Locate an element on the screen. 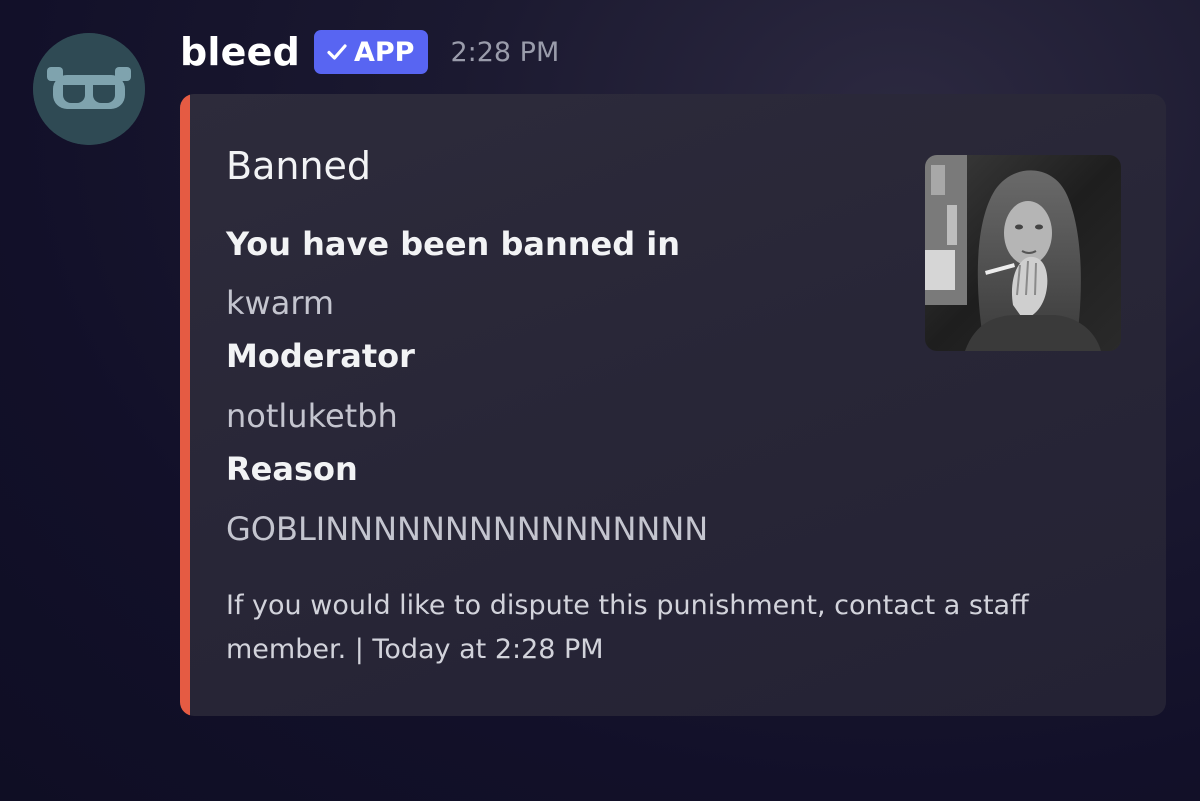 This screenshot has height=801, width=1200. field-name-moderator: Moderator is located at coordinates (320, 356).